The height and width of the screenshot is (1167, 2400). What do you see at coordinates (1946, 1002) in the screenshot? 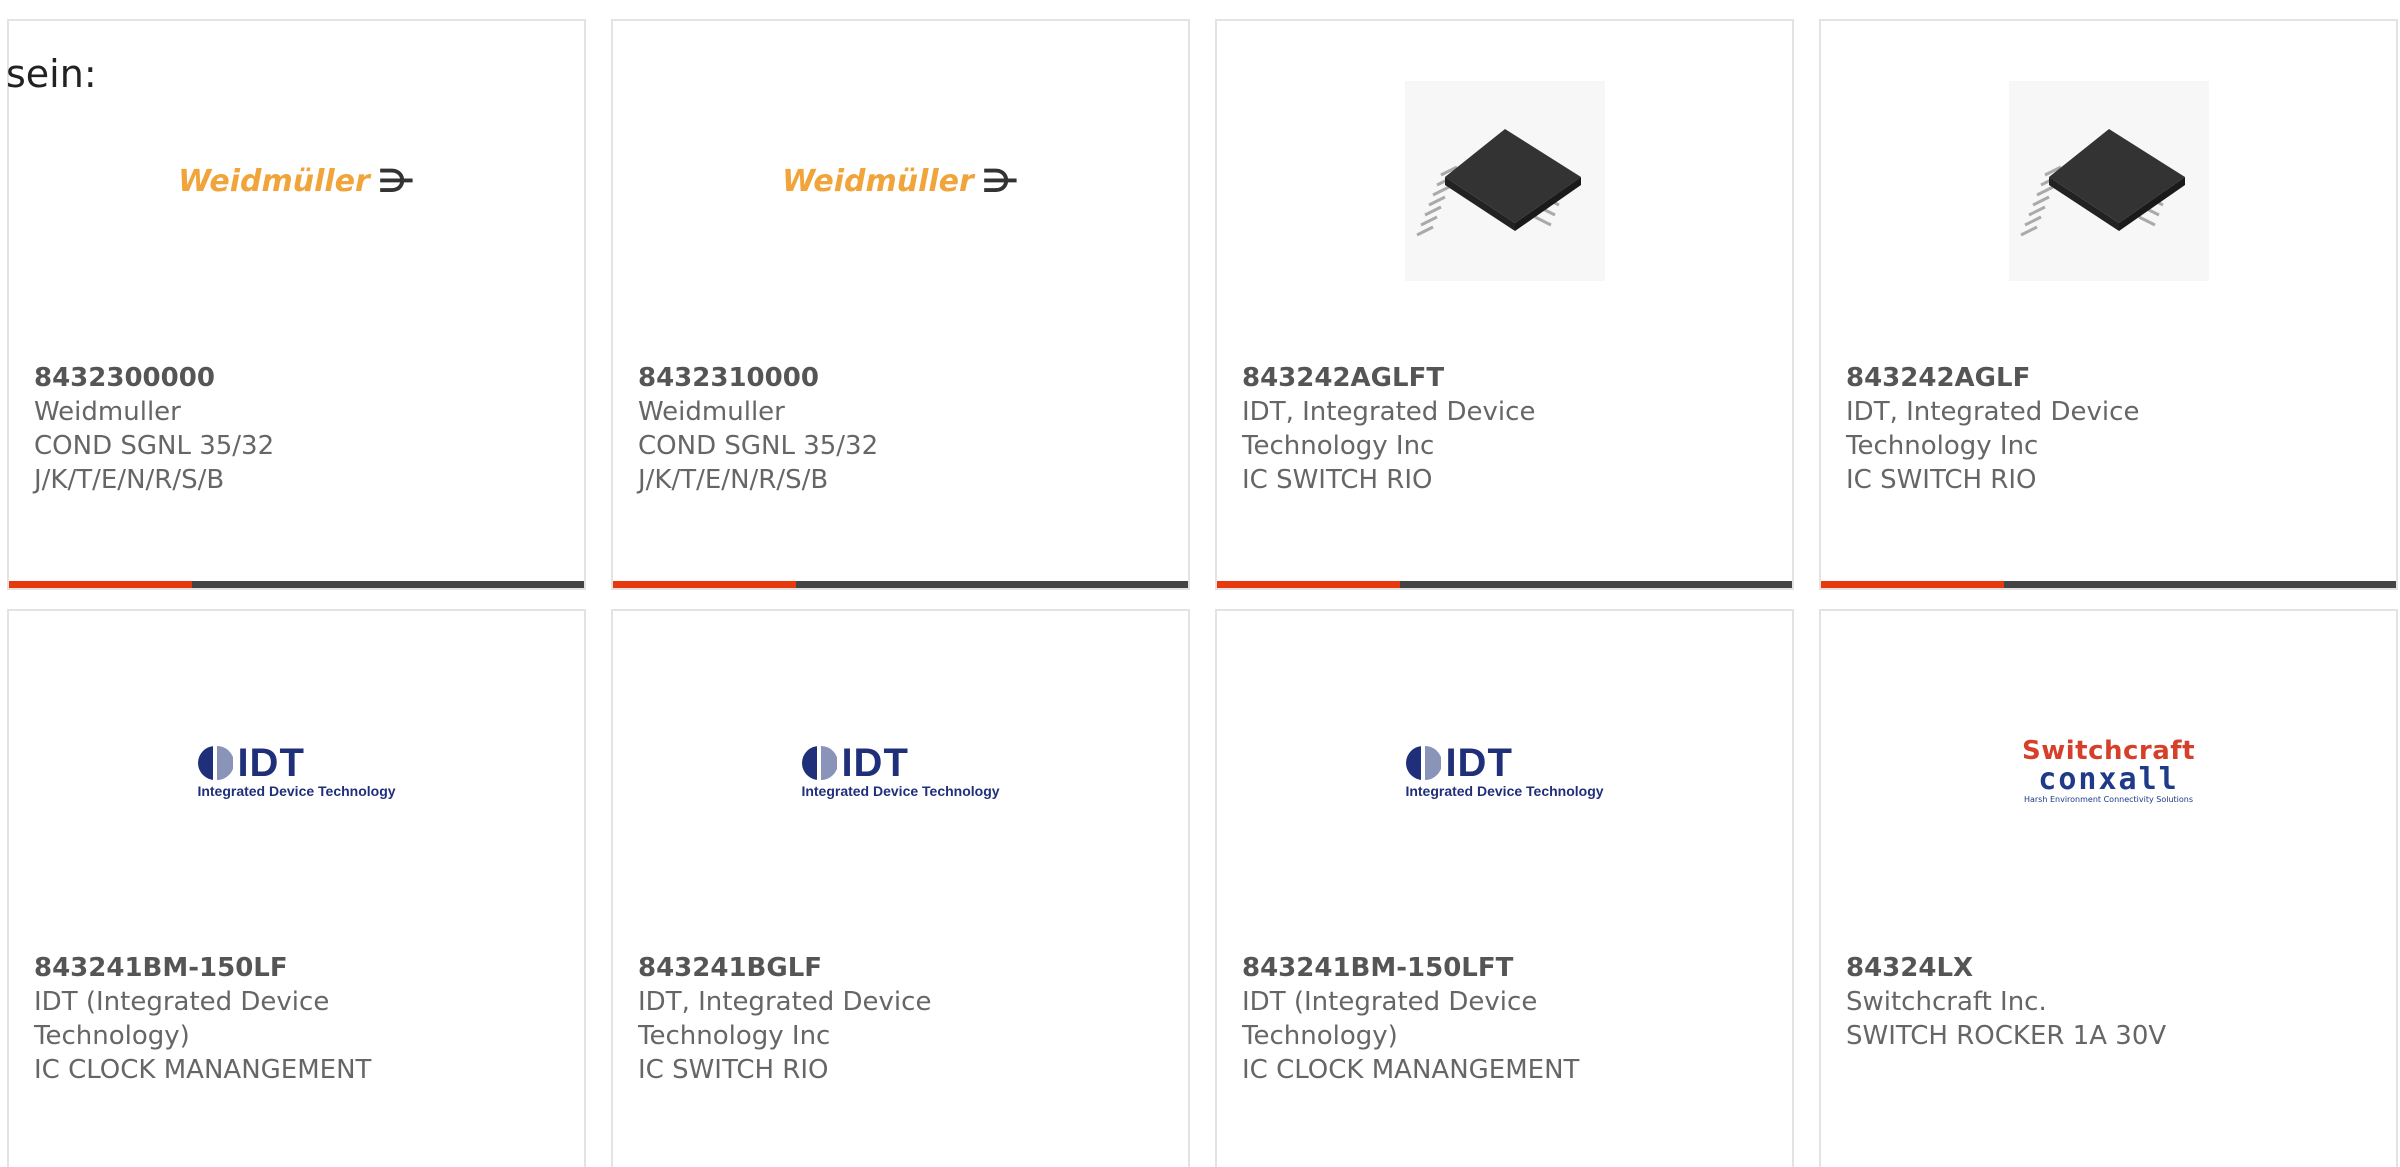
I see `manufacturer: Switchcraft Inc.` at bounding box center [1946, 1002].